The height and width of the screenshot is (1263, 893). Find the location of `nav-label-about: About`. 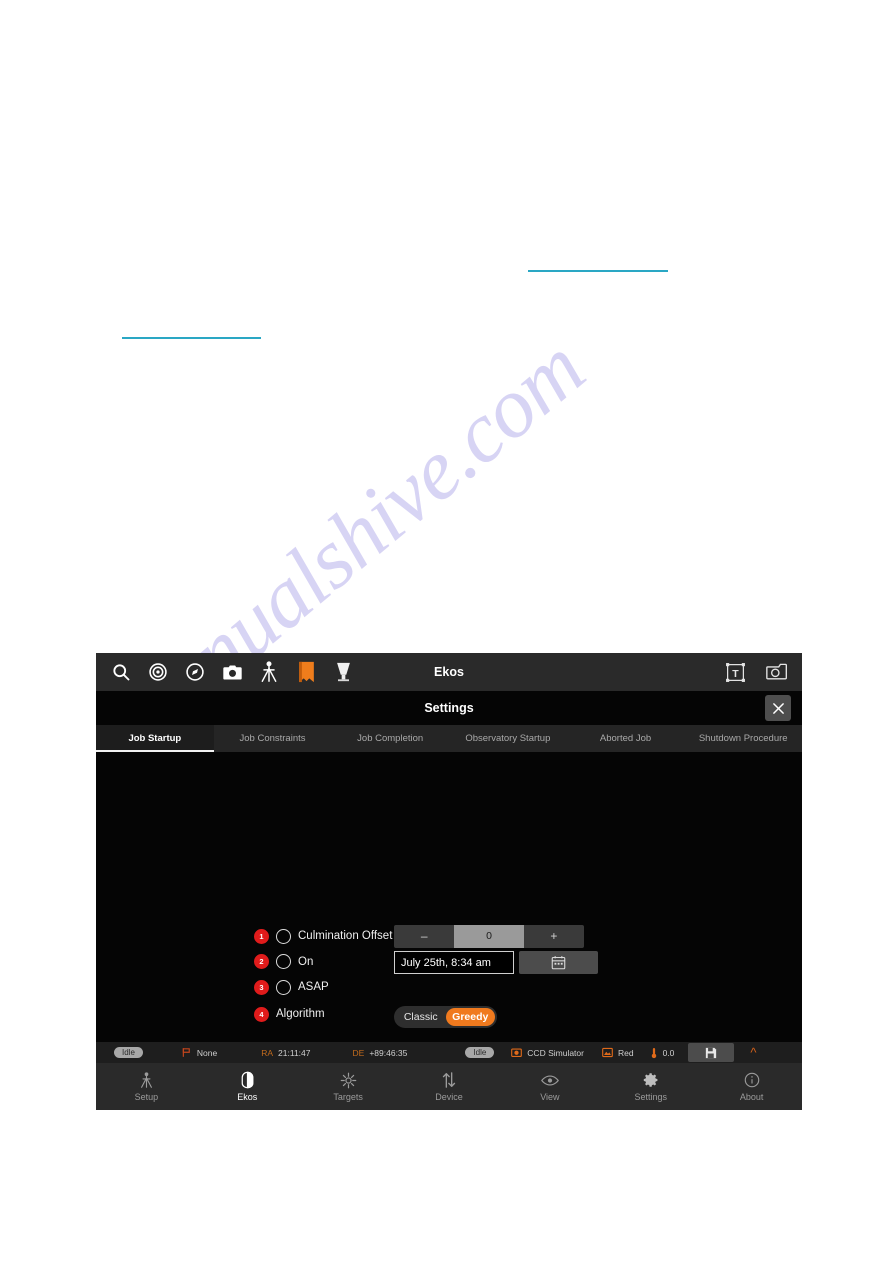

nav-label-about: About is located at coordinates (751, 1097).